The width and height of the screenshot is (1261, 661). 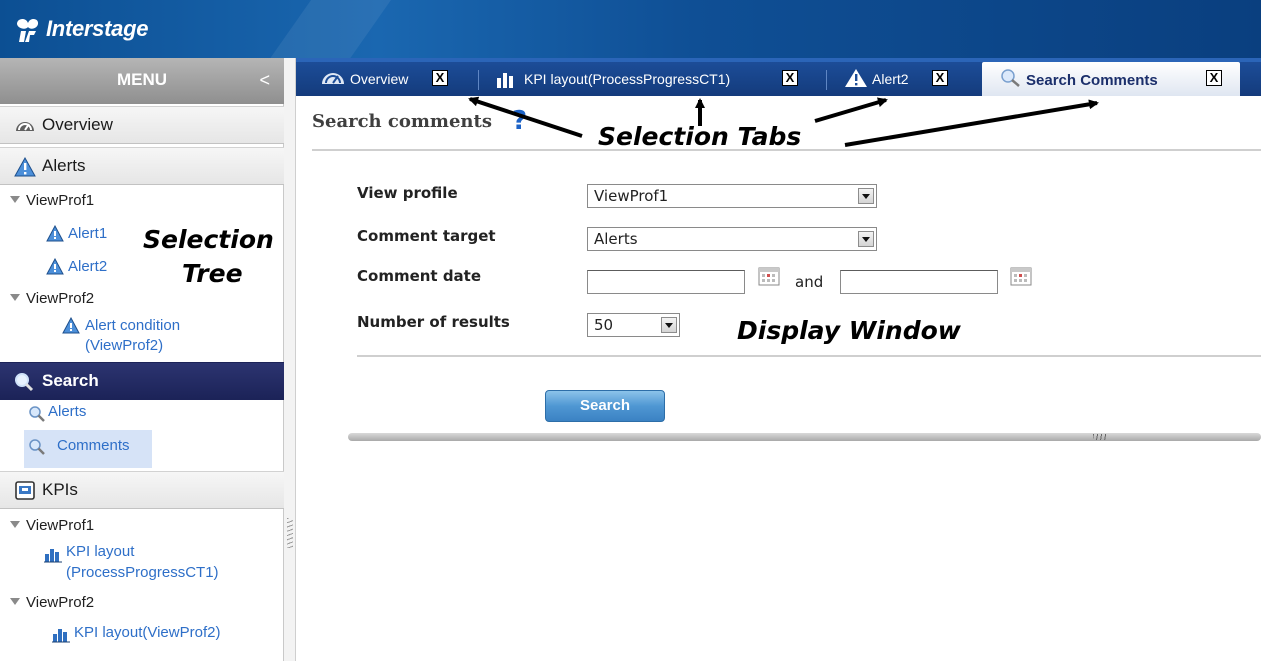 I want to click on arrow-to-search-comments-tab, so click(x=971, y=123).